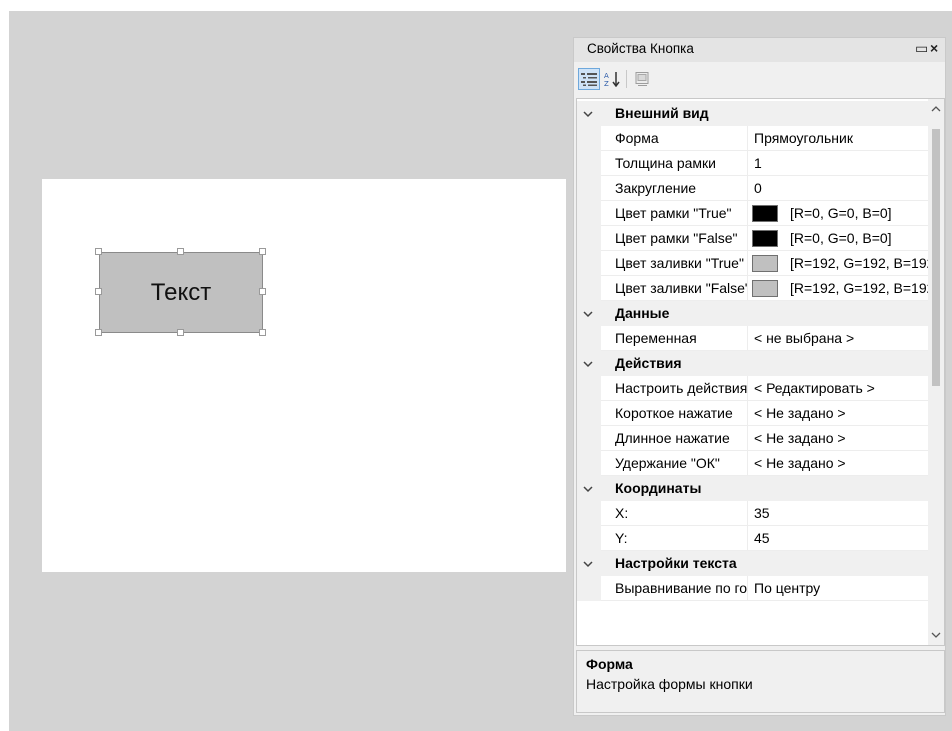 This screenshot has width=952, height=731. I want to click on property-value: 35, so click(839, 513).